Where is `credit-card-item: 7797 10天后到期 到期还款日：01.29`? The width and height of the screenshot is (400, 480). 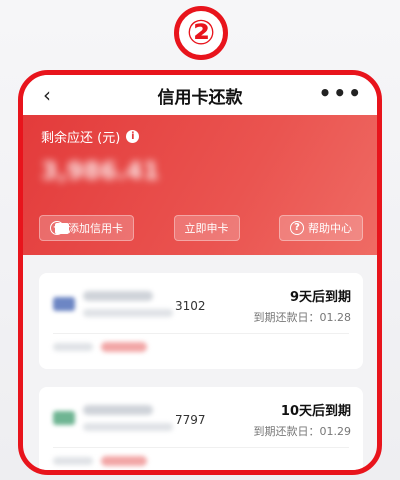
credit-card-item: 7797 10天后到期 到期还款日：01.29 is located at coordinates (201, 428).